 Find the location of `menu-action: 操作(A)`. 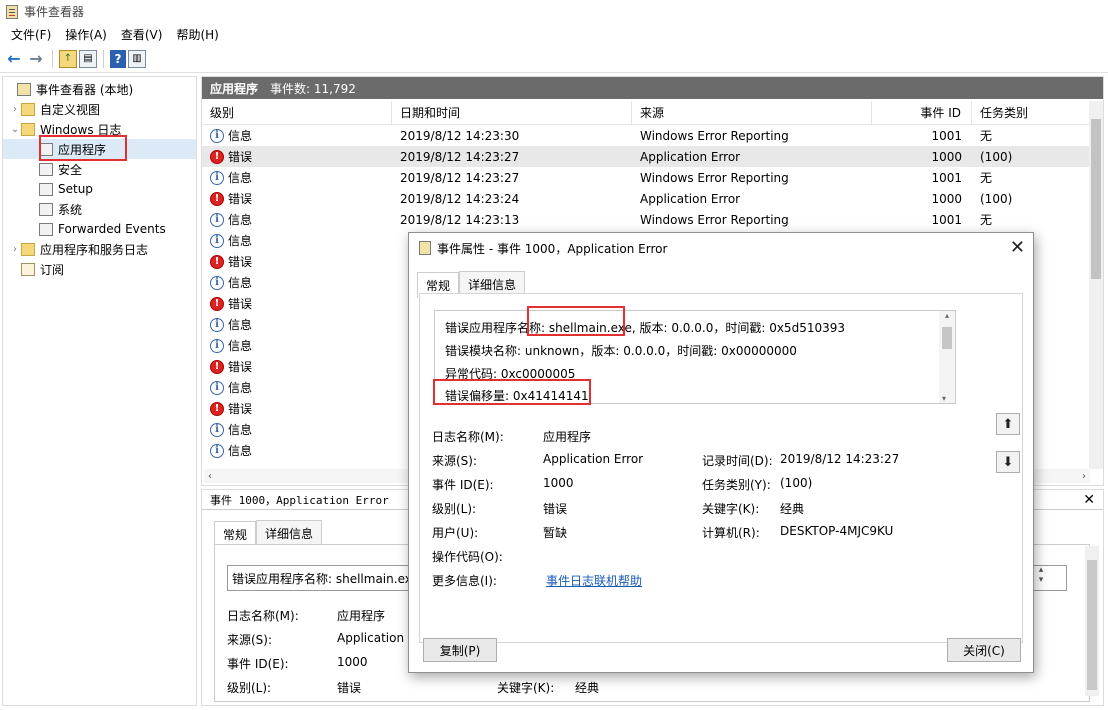

menu-action: 操作(A) is located at coordinates (86, 34).